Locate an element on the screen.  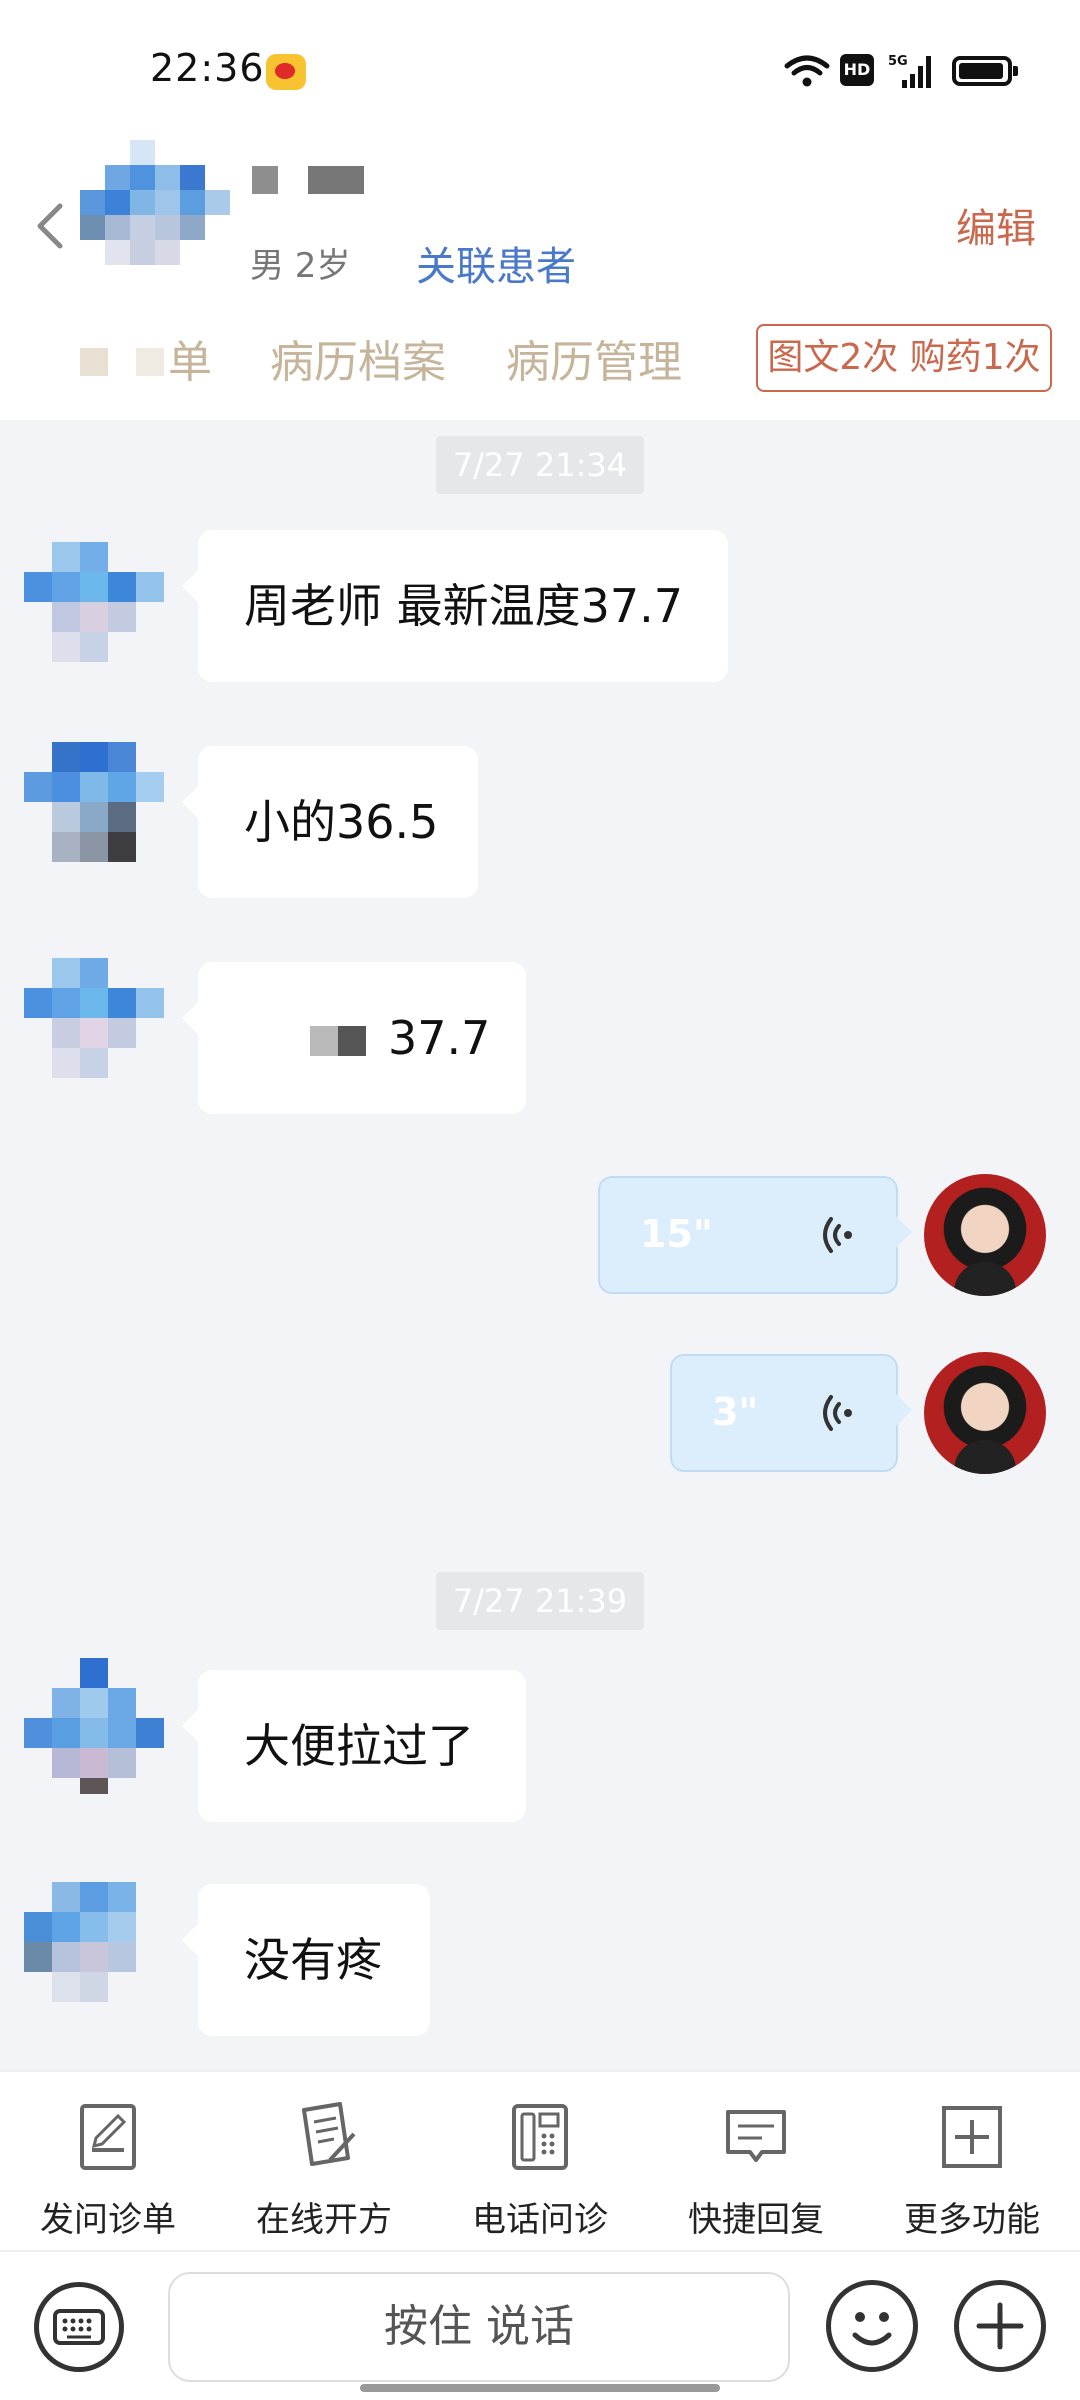
link-patient-button: 关联患者 is located at coordinates (496, 263).